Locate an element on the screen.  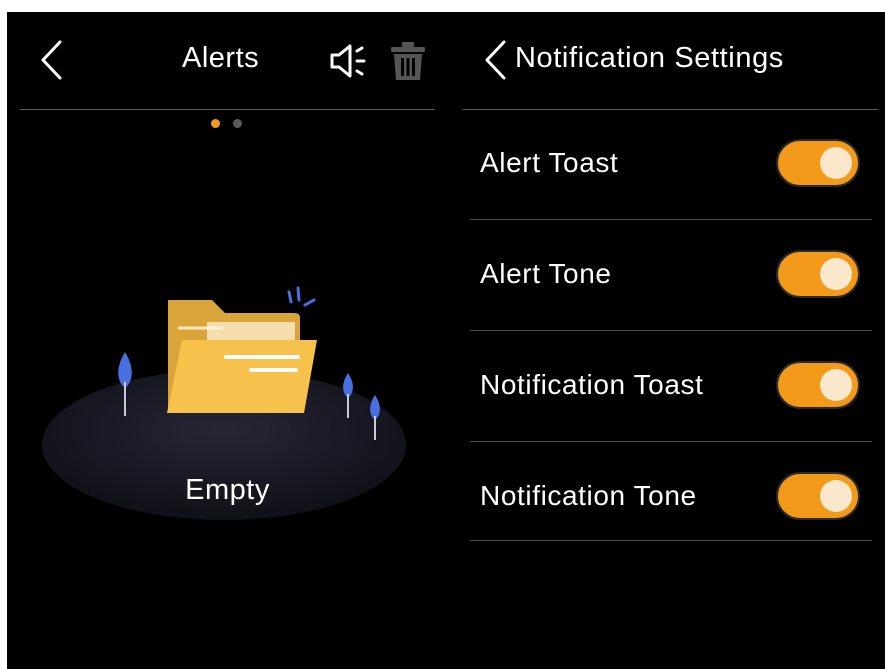
setting-row-notification-toast: Notification Toast is located at coordinates (671, 386).